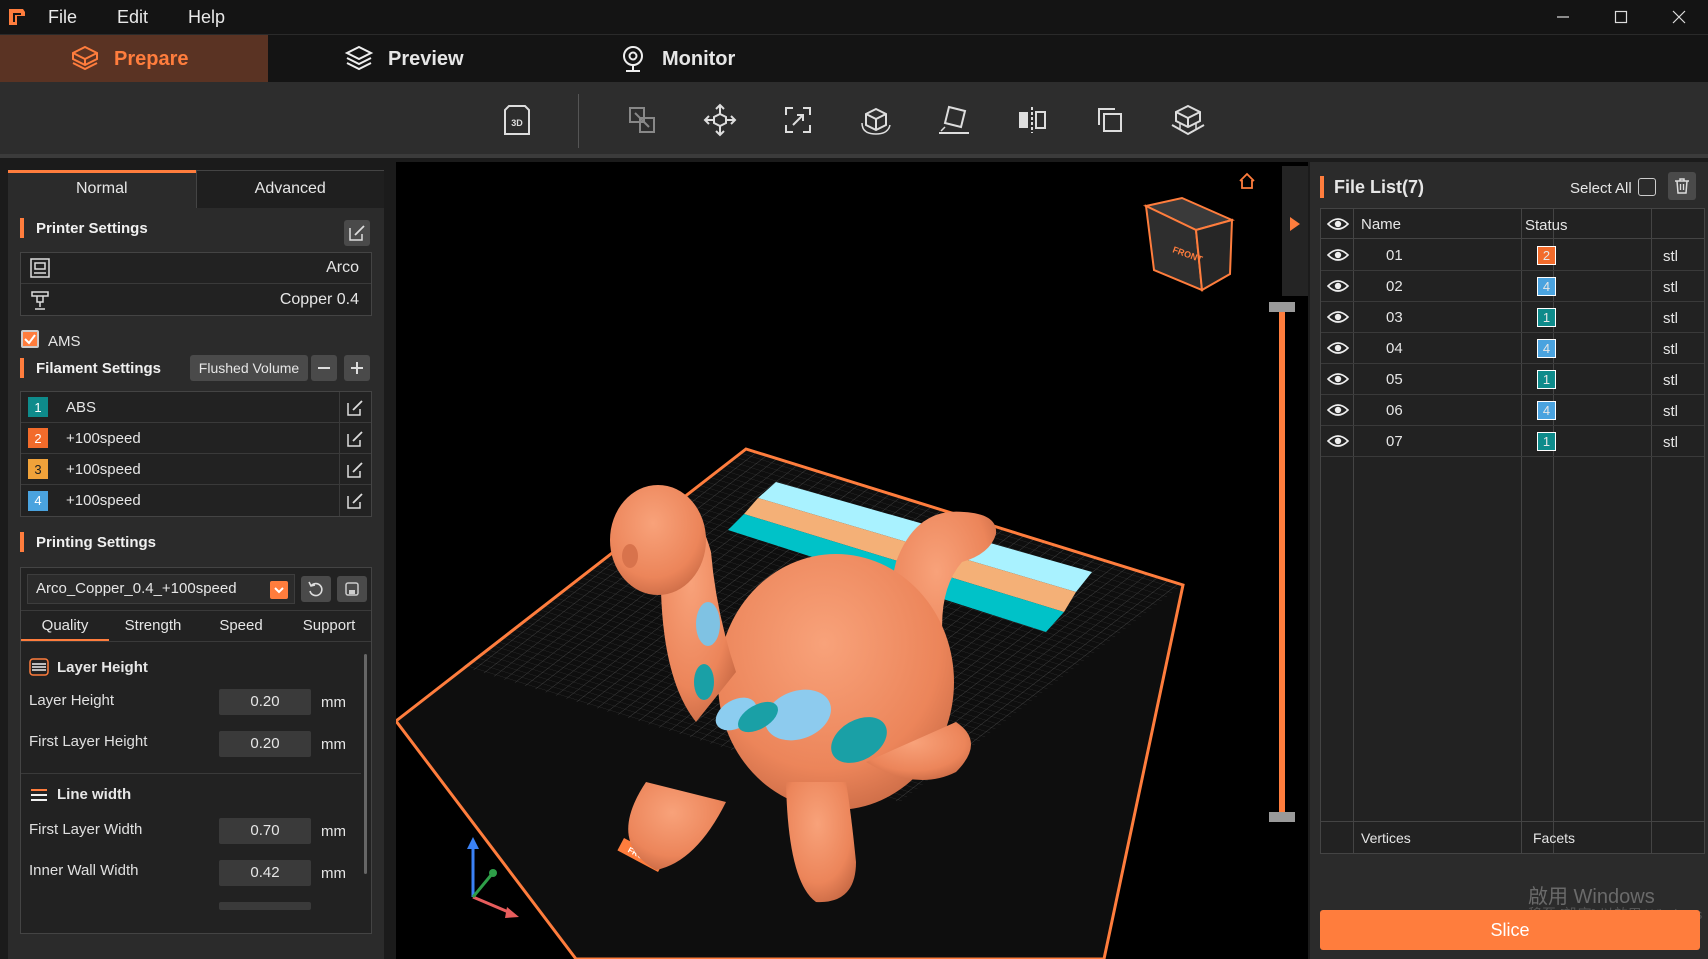  Describe the element at coordinates (1647, 187) in the screenshot. I see `select-all-checkbox` at that location.